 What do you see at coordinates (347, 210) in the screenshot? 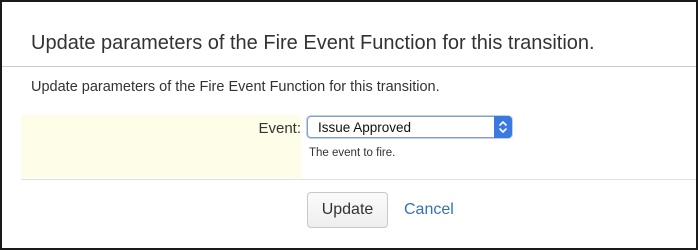
I see `update-button: Update` at bounding box center [347, 210].